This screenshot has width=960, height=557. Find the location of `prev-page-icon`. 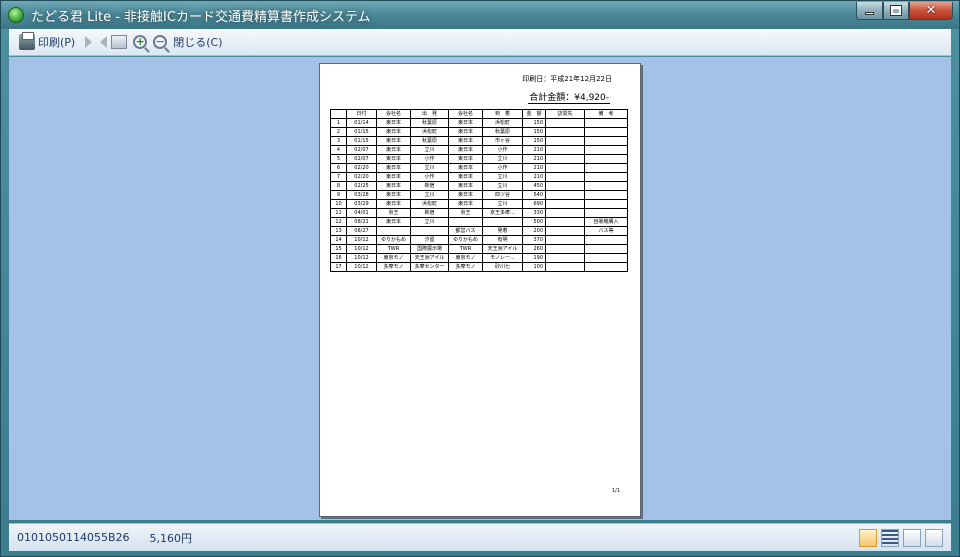

prev-page-icon is located at coordinates (104, 42).